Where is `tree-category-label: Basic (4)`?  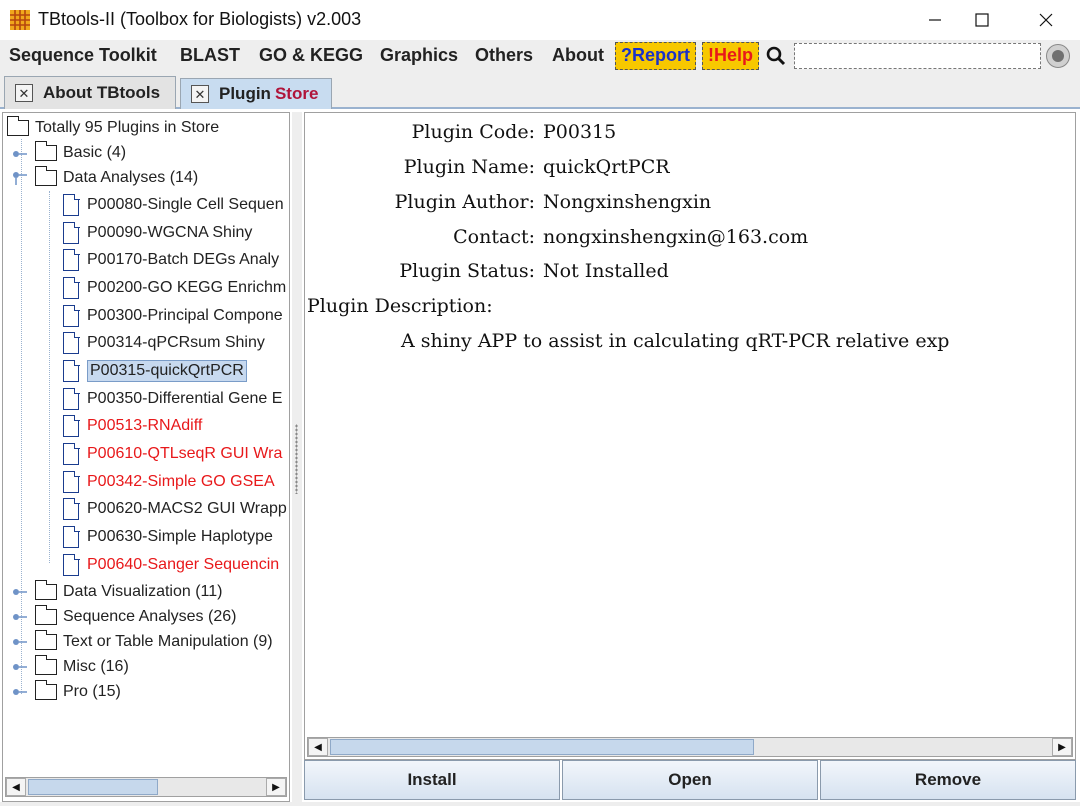
tree-category-label: Basic (4) is located at coordinates (95, 152).